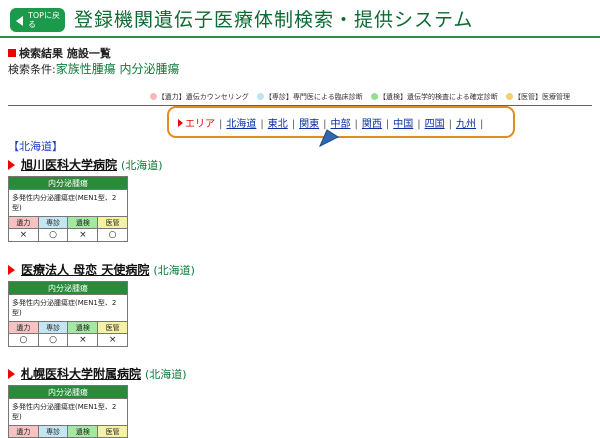 This screenshot has height=438, width=600. Describe the element at coordinates (44, 20) in the screenshot. I see `top-button-label: TOPに戻る` at that location.